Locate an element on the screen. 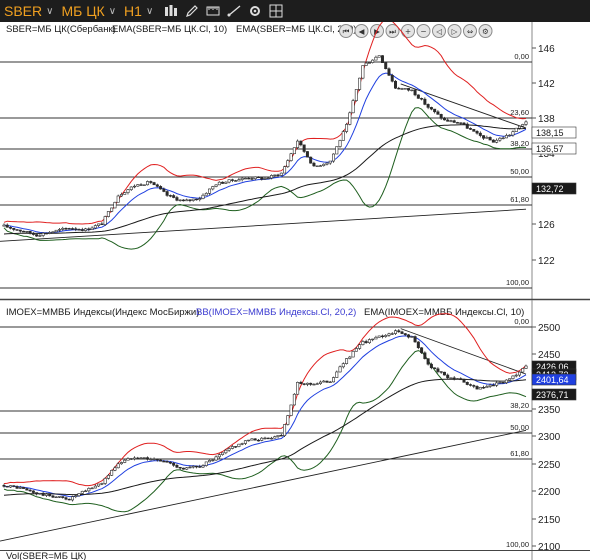 This screenshot has width=590, height=560. board-select: МБ ЦК ∨ is located at coordinates (88, 11).